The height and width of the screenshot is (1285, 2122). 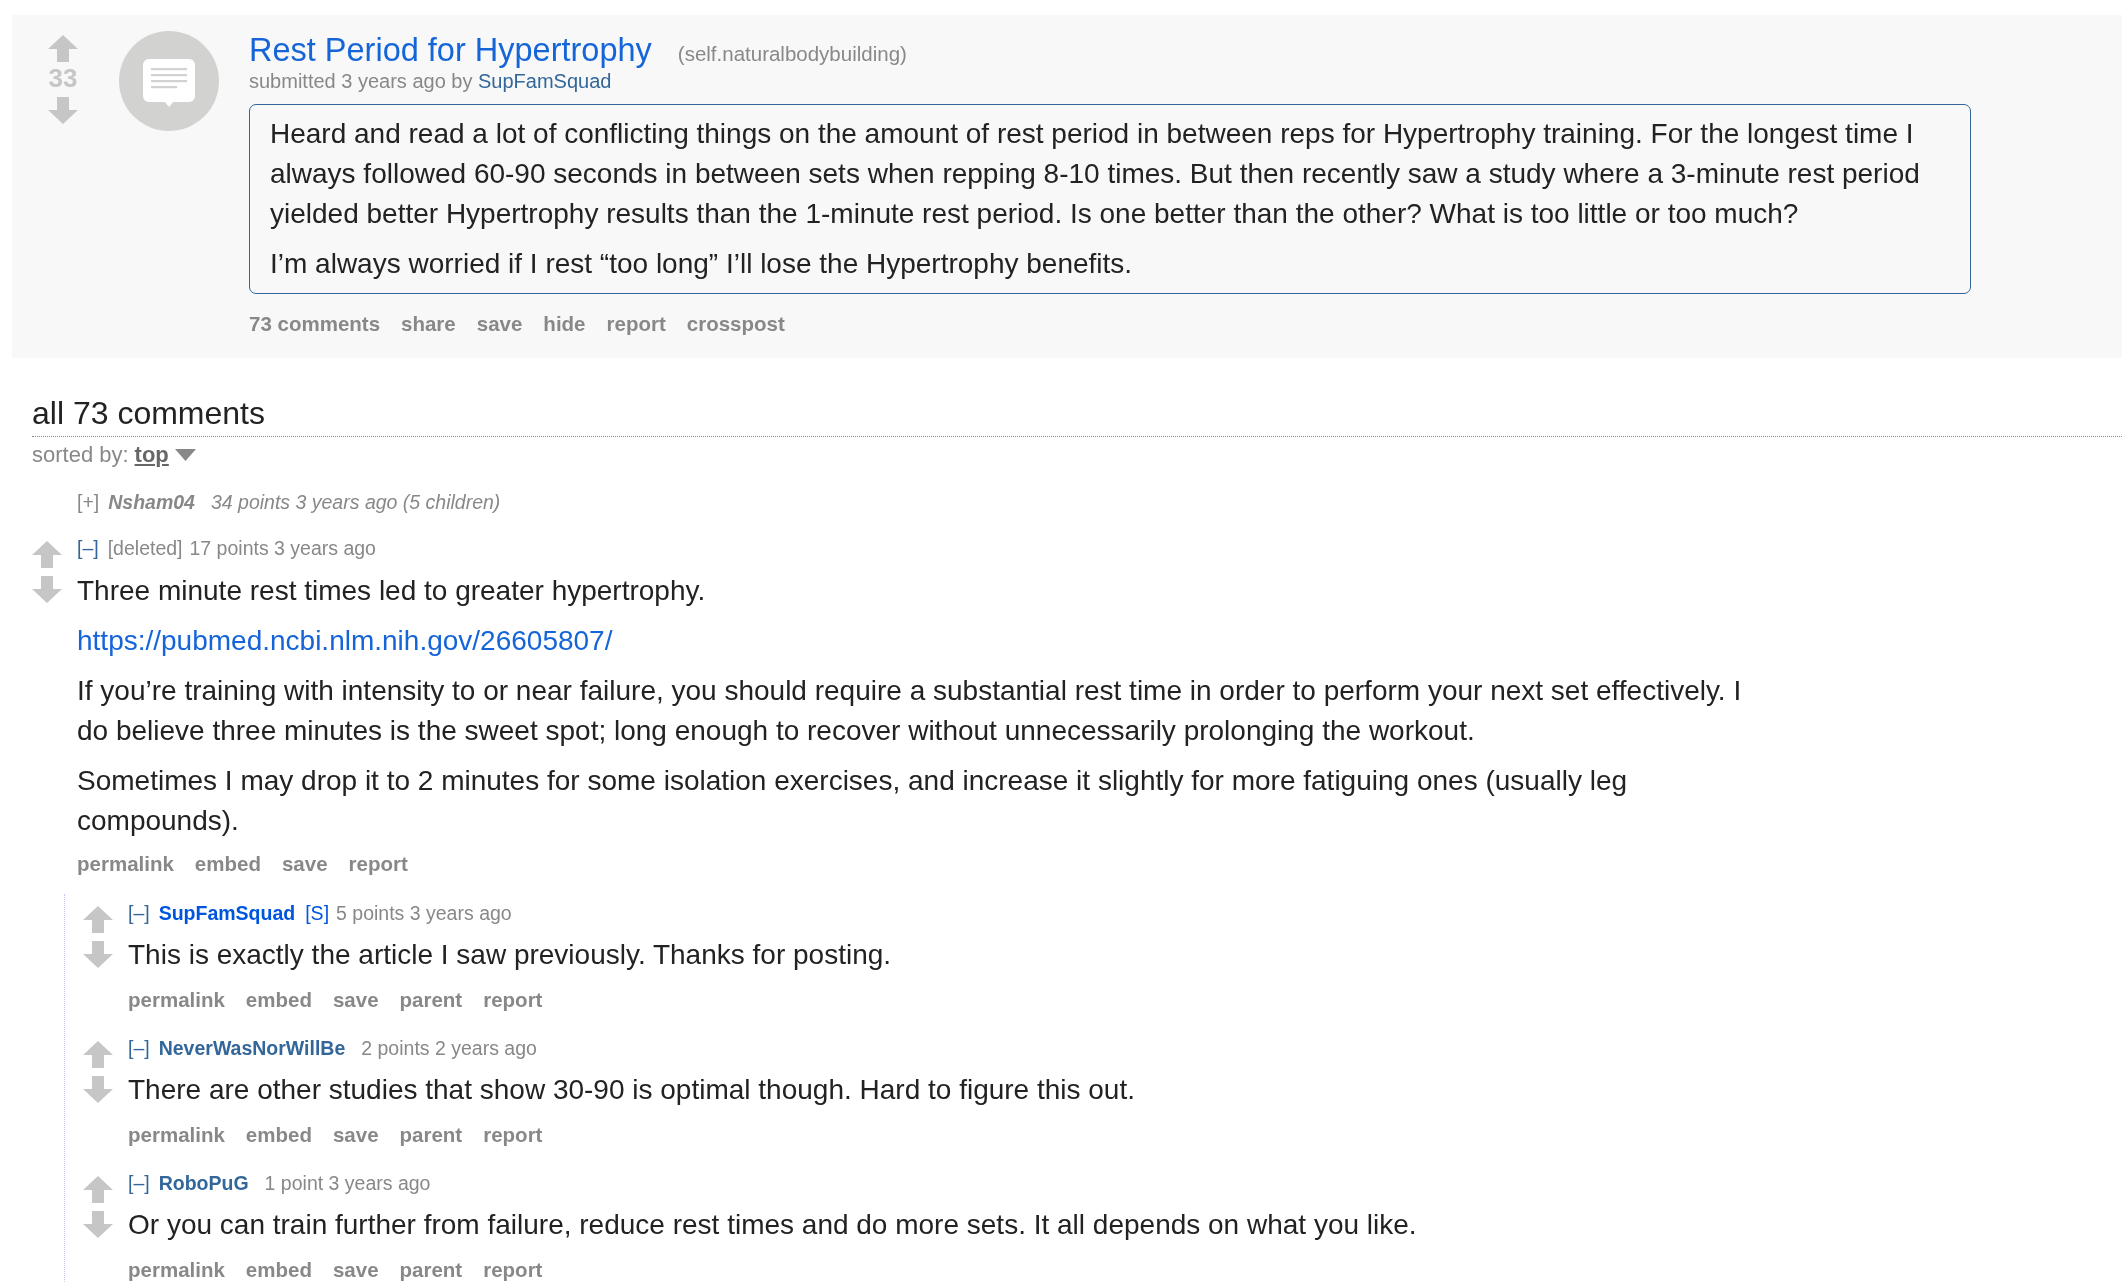 What do you see at coordinates (252, 1048) in the screenshot?
I see `comment-author-link: NeverWasNorWillBe` at bounding box center [252, 1048].